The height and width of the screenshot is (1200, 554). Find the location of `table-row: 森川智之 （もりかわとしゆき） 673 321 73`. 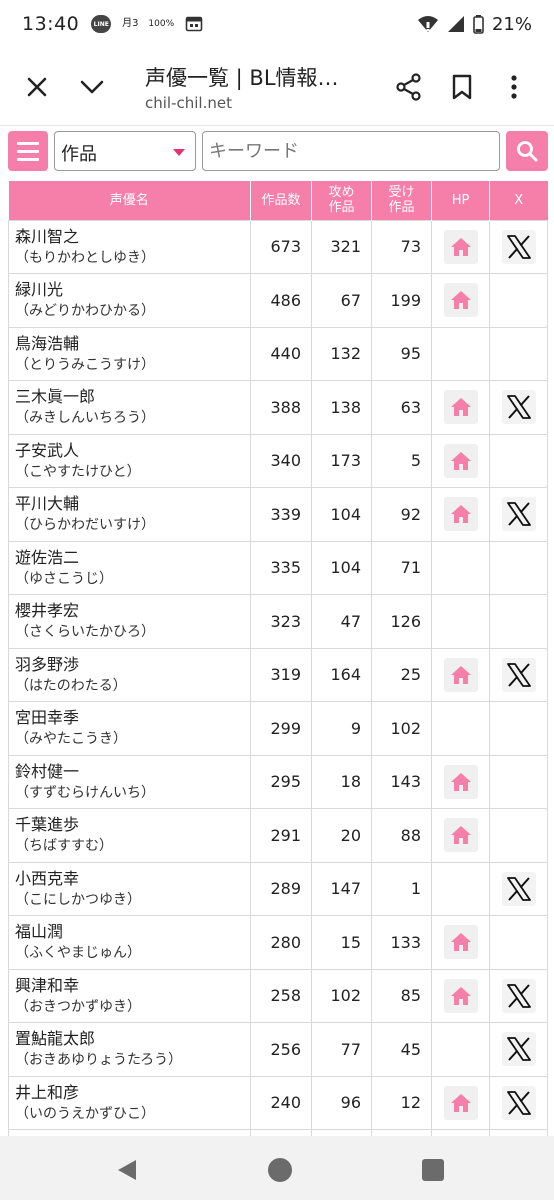

table-row: 森川智之 （もりかわとしゆき） 673 321 73 is located at coordinates (278, 246).